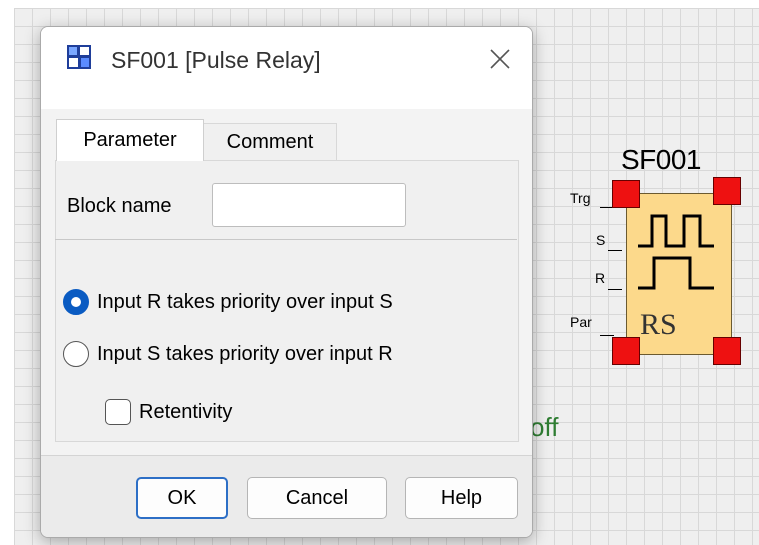 The width and height of the screenshot is (759, 545). I want to click on cancel-button: Cancel, so click(317, 498).